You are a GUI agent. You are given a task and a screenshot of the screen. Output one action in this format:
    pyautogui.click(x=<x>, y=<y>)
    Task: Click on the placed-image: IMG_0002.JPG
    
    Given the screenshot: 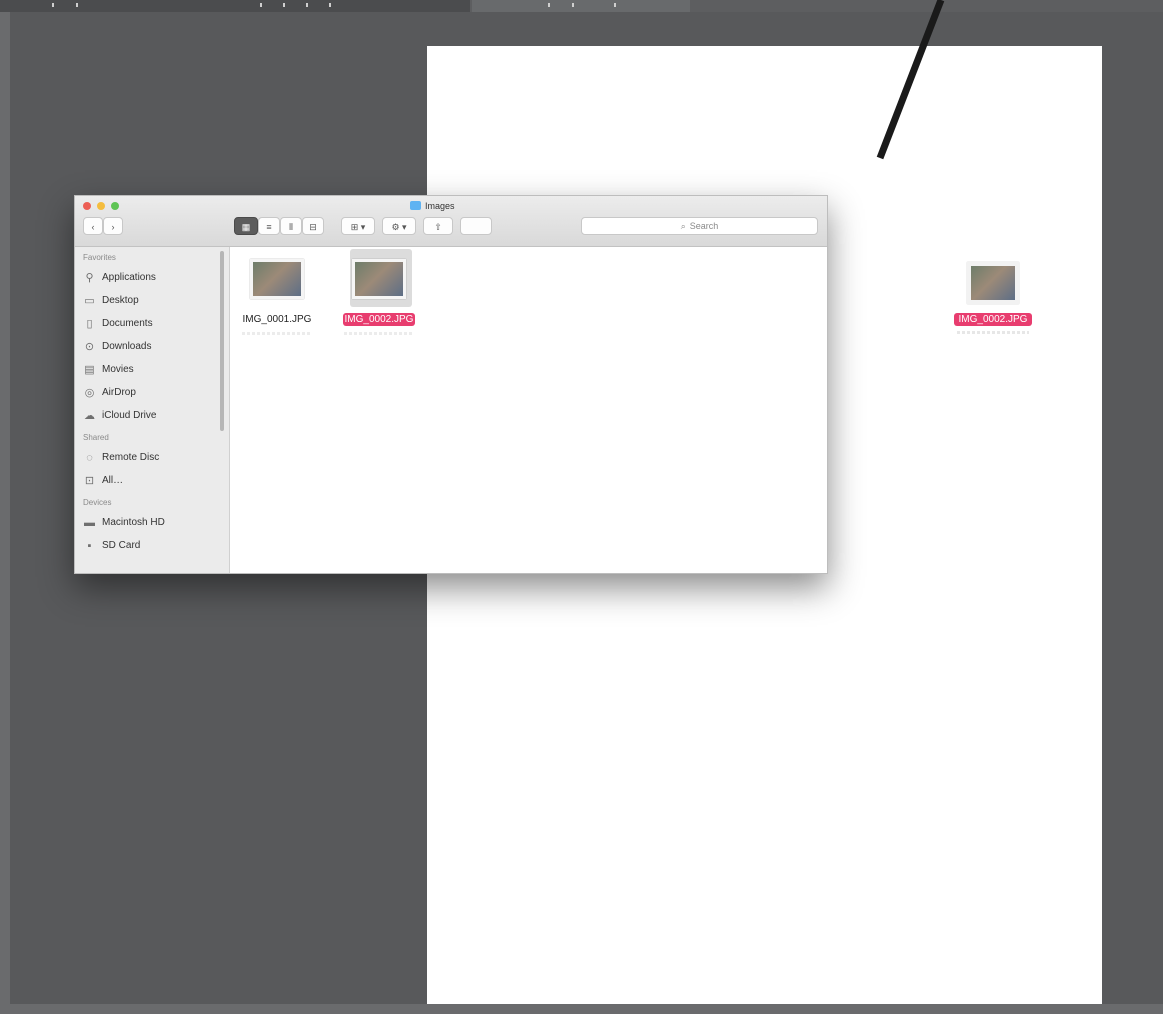 What is the action you would take?
    pyautogui.click(x=993, y=298)
    